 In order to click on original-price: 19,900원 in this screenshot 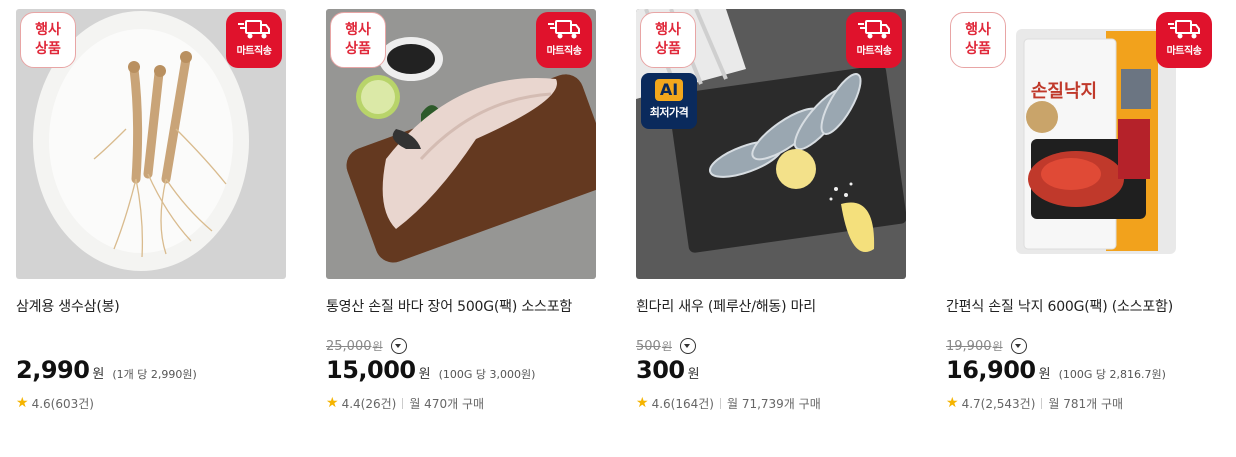, I will do `click(974, 346)`.